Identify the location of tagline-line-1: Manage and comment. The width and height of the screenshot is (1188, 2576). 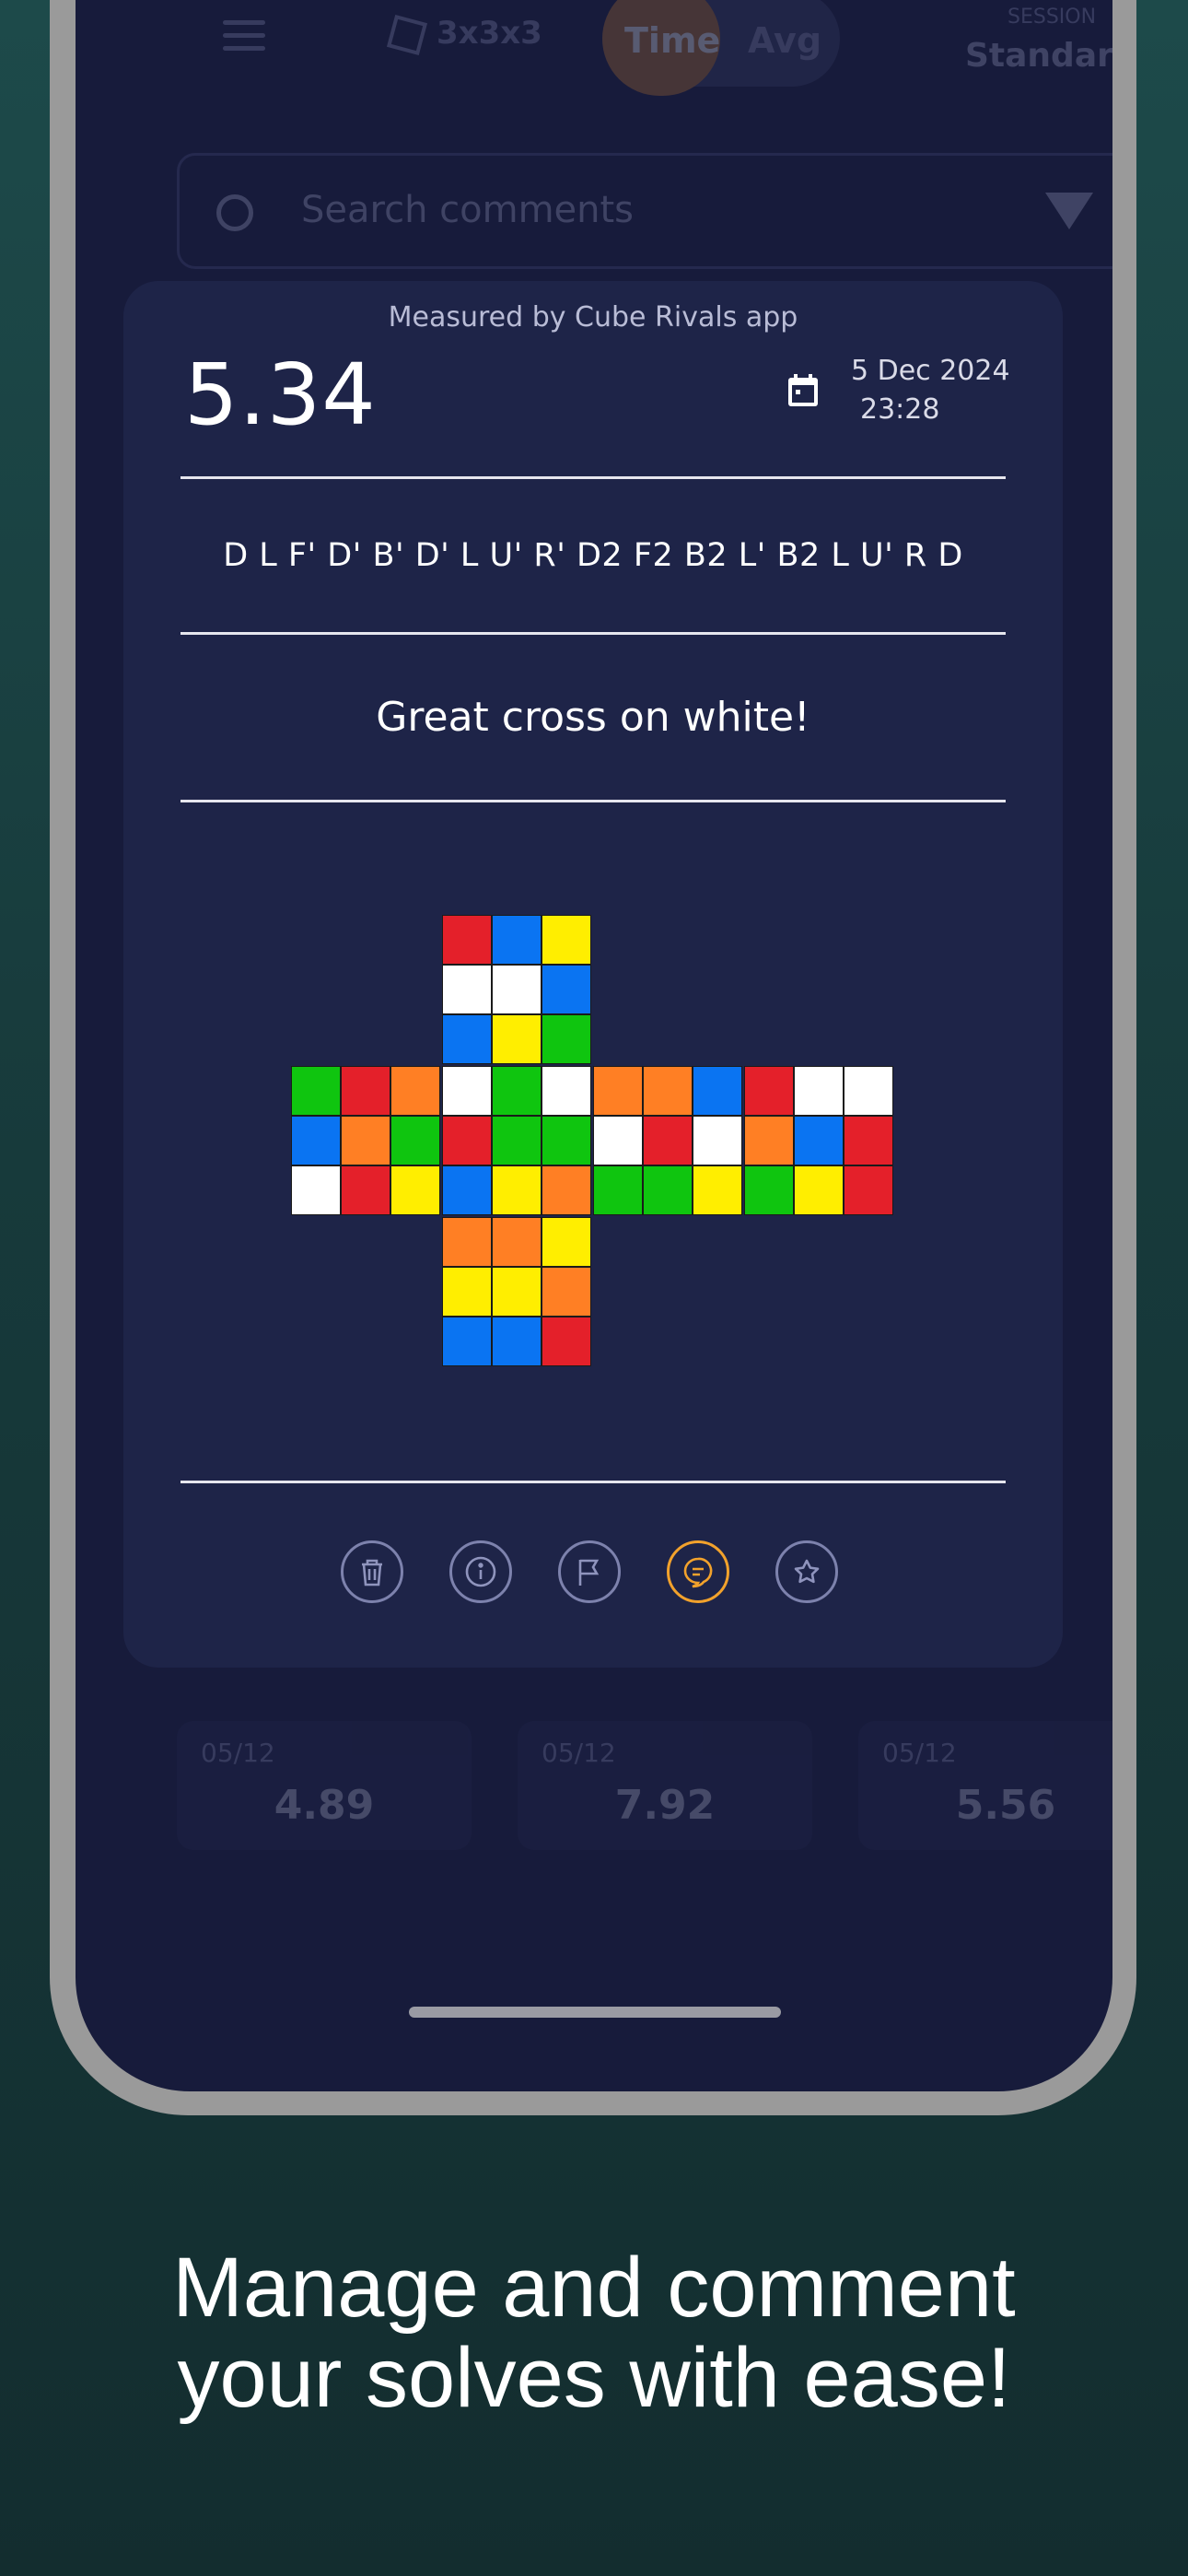
(594, 2288).